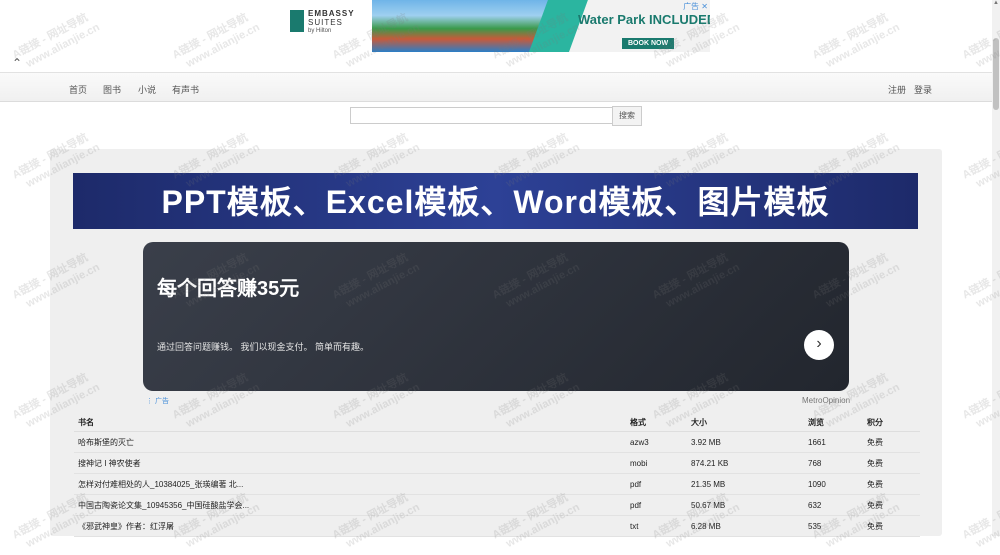 This screenshot has height=555, width=1000. What do you see at coordinates (656, 442) in the screenshot?
I see `book-format: azw3` at bounding box center [656, 442].